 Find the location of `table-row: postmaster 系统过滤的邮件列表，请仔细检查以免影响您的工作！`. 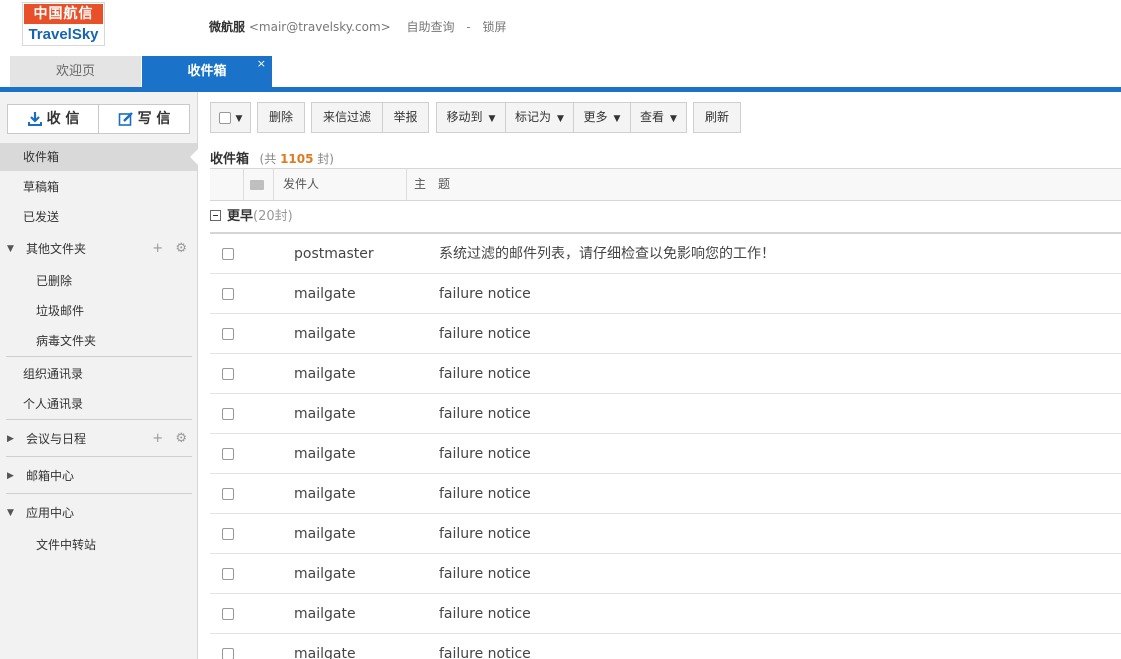

table-row: postmaster 系统过滤的邮件列表，请仔细检查以免影响您的工作！ is located at coordinates (665, 254).